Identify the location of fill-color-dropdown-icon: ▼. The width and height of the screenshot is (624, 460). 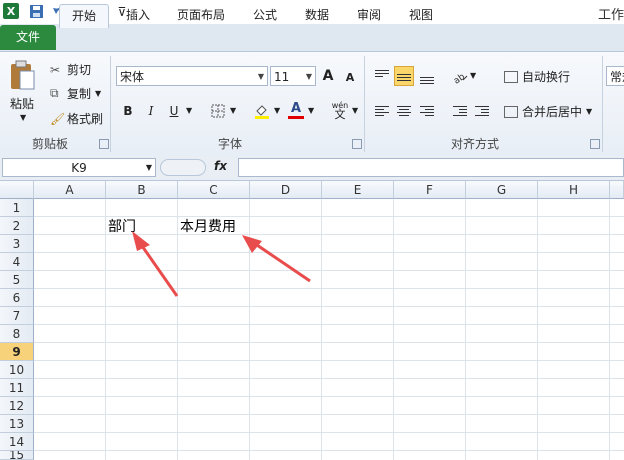
(277, 110).